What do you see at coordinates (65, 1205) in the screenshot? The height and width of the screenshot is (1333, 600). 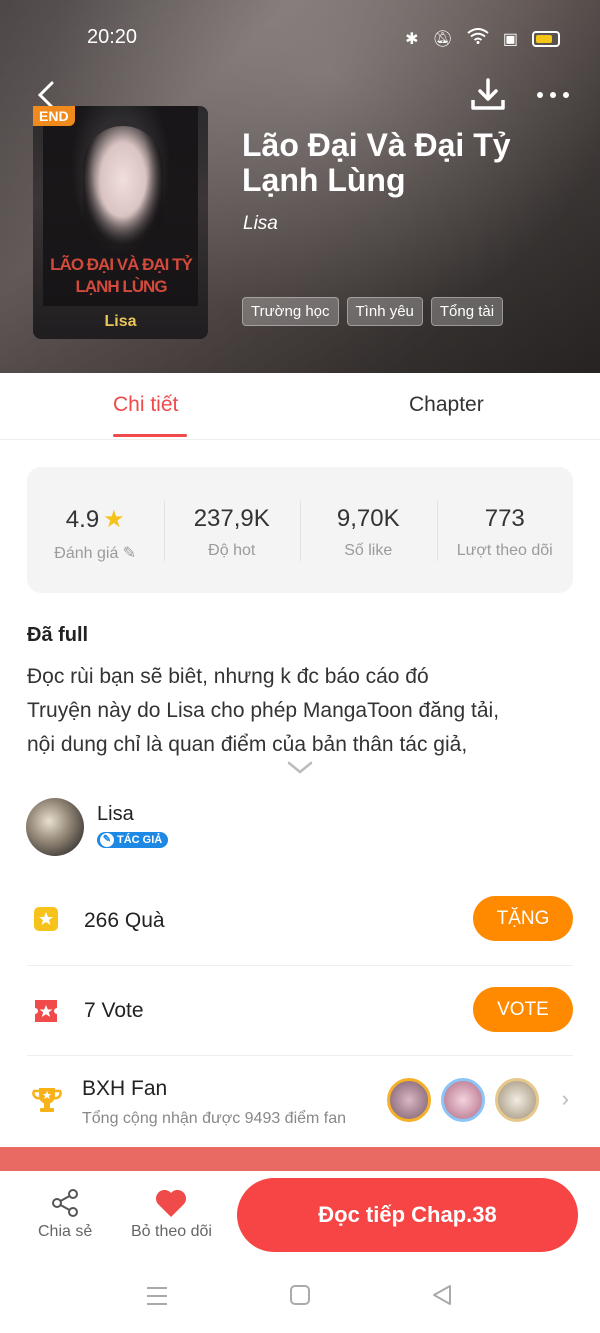 I see `share-icon` at bounding box center [65, 1205].